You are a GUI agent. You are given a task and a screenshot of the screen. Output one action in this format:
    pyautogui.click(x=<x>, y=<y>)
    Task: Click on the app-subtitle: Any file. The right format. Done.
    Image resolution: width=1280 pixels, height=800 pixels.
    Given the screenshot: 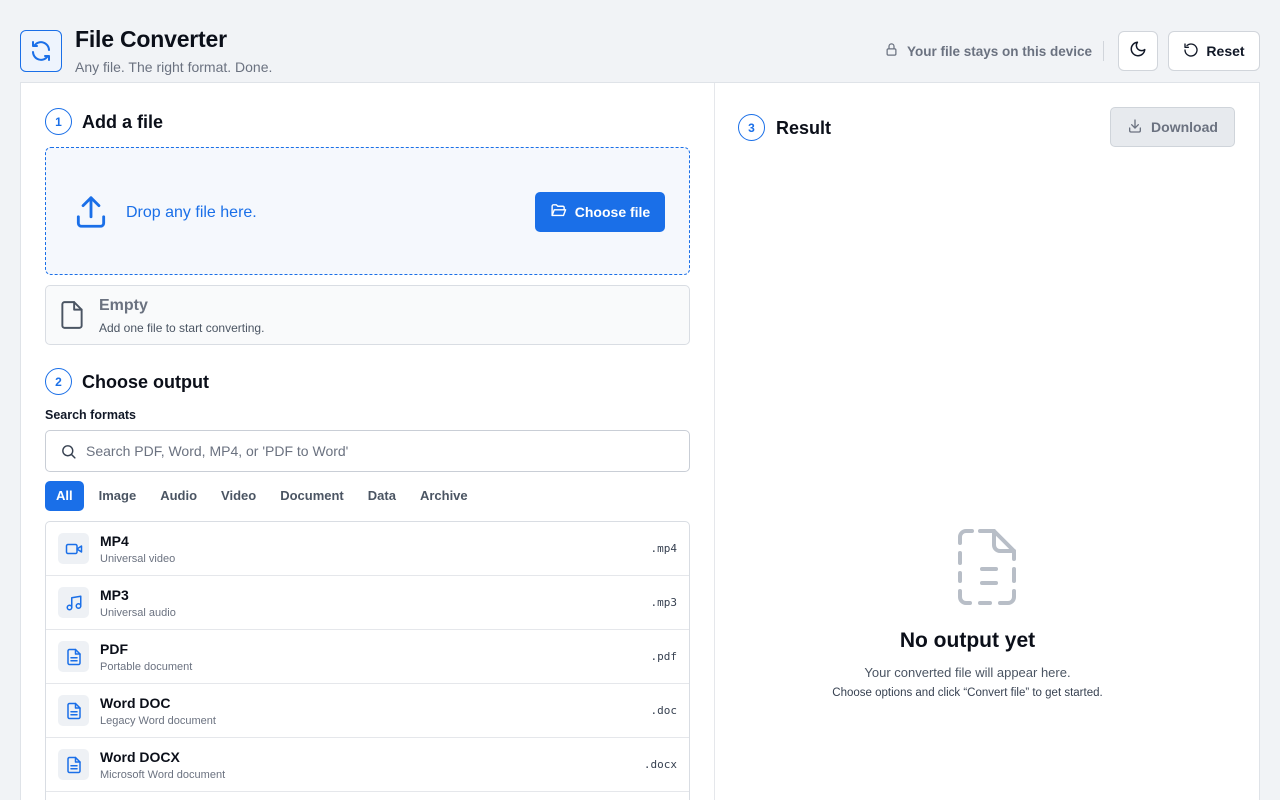 What is the action you would take?
    pyautogui.click(x=174, y=67)
    